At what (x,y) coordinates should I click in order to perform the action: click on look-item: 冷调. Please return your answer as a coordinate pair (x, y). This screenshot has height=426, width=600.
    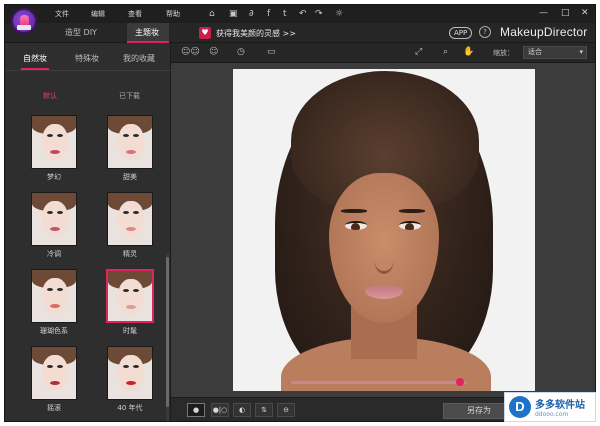
    Looking at the image, I should click on (54, 227).